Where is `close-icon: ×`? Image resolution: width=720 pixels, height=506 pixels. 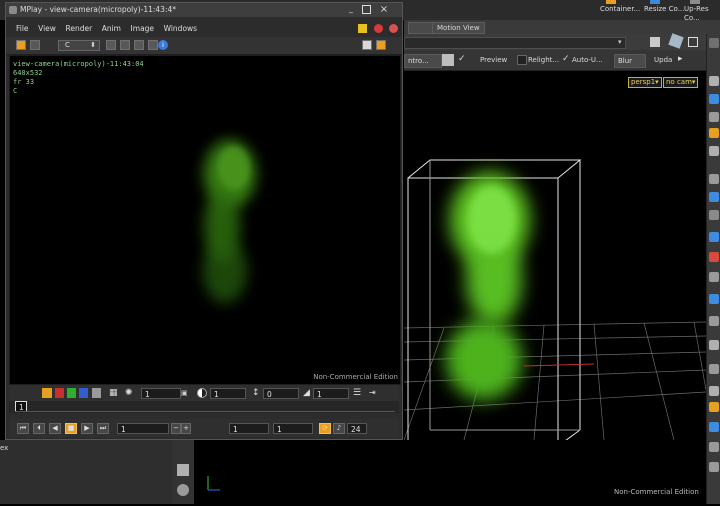
close-icon: × is located at coordinates (384, 10).